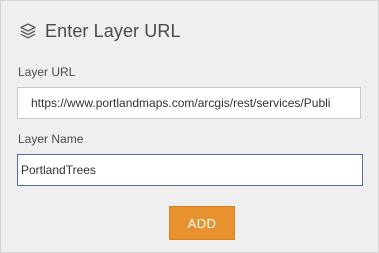 This screenshot has height=253, width=379. What do you see at coordinates (202, 223) in the screenshot?
I see `add-button: ADD` at bounding box center [202, 223].